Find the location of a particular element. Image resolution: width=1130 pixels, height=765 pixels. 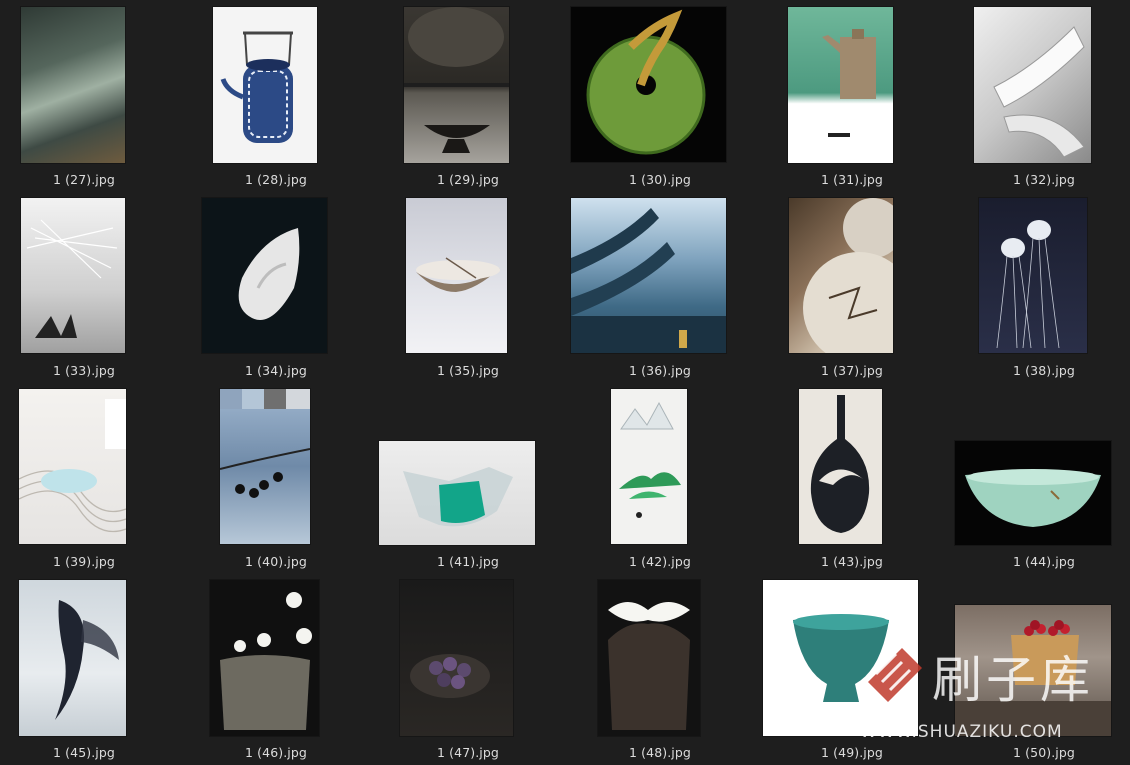

file-name: 1 (39).jpg is located at coordinates (84, 561).